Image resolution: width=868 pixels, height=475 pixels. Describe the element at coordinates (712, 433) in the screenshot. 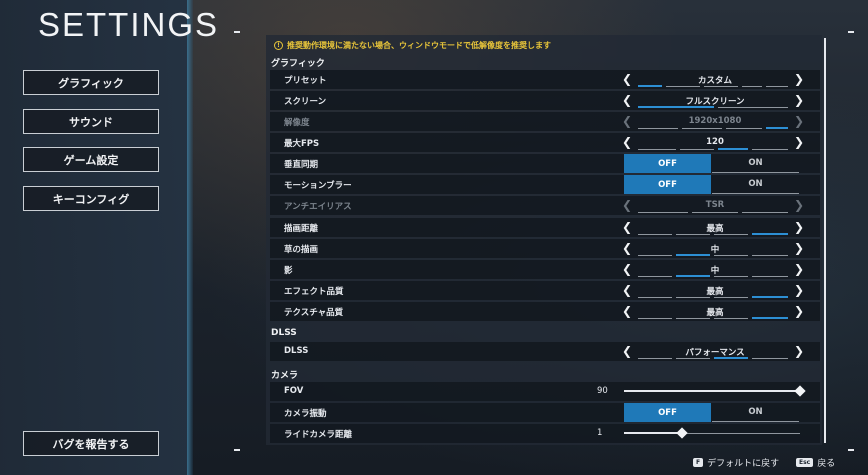

I see `ride-camera-slider` at that location.